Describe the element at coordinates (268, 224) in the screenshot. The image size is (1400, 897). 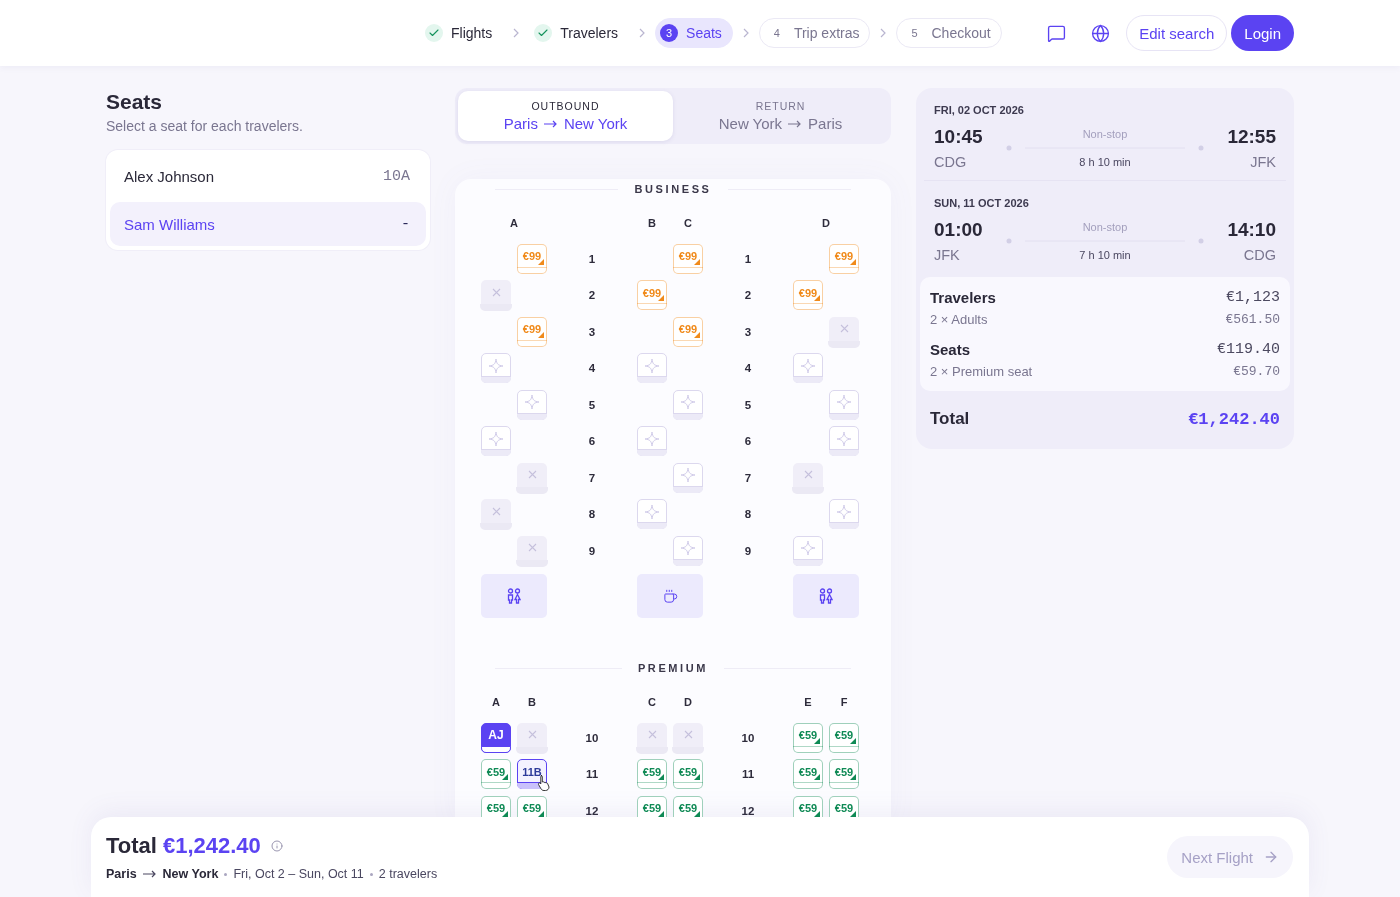
I see `traveler-item: Sam Williams -` at that location.